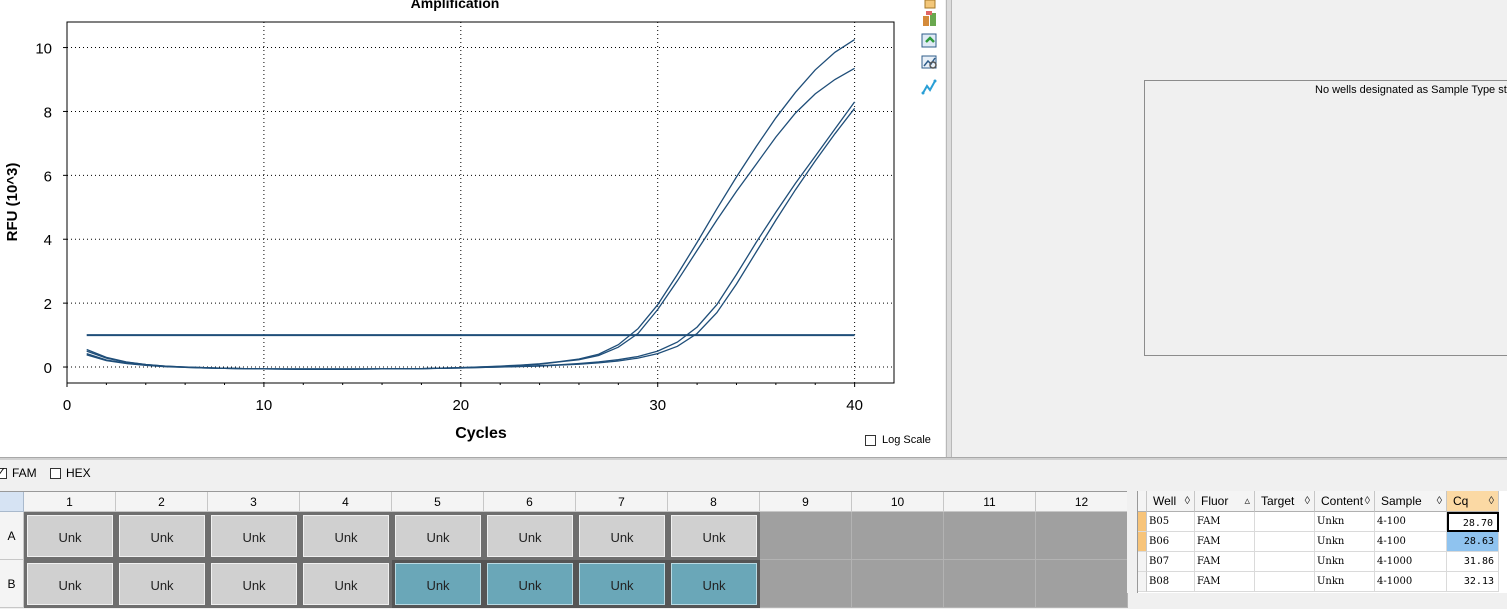 The height and width of the screenshot is (609, 1507). Describe the element at coordinates (12, 202) in the screenshot. I see `y-axis-label: RFU (10^3)` at that location.